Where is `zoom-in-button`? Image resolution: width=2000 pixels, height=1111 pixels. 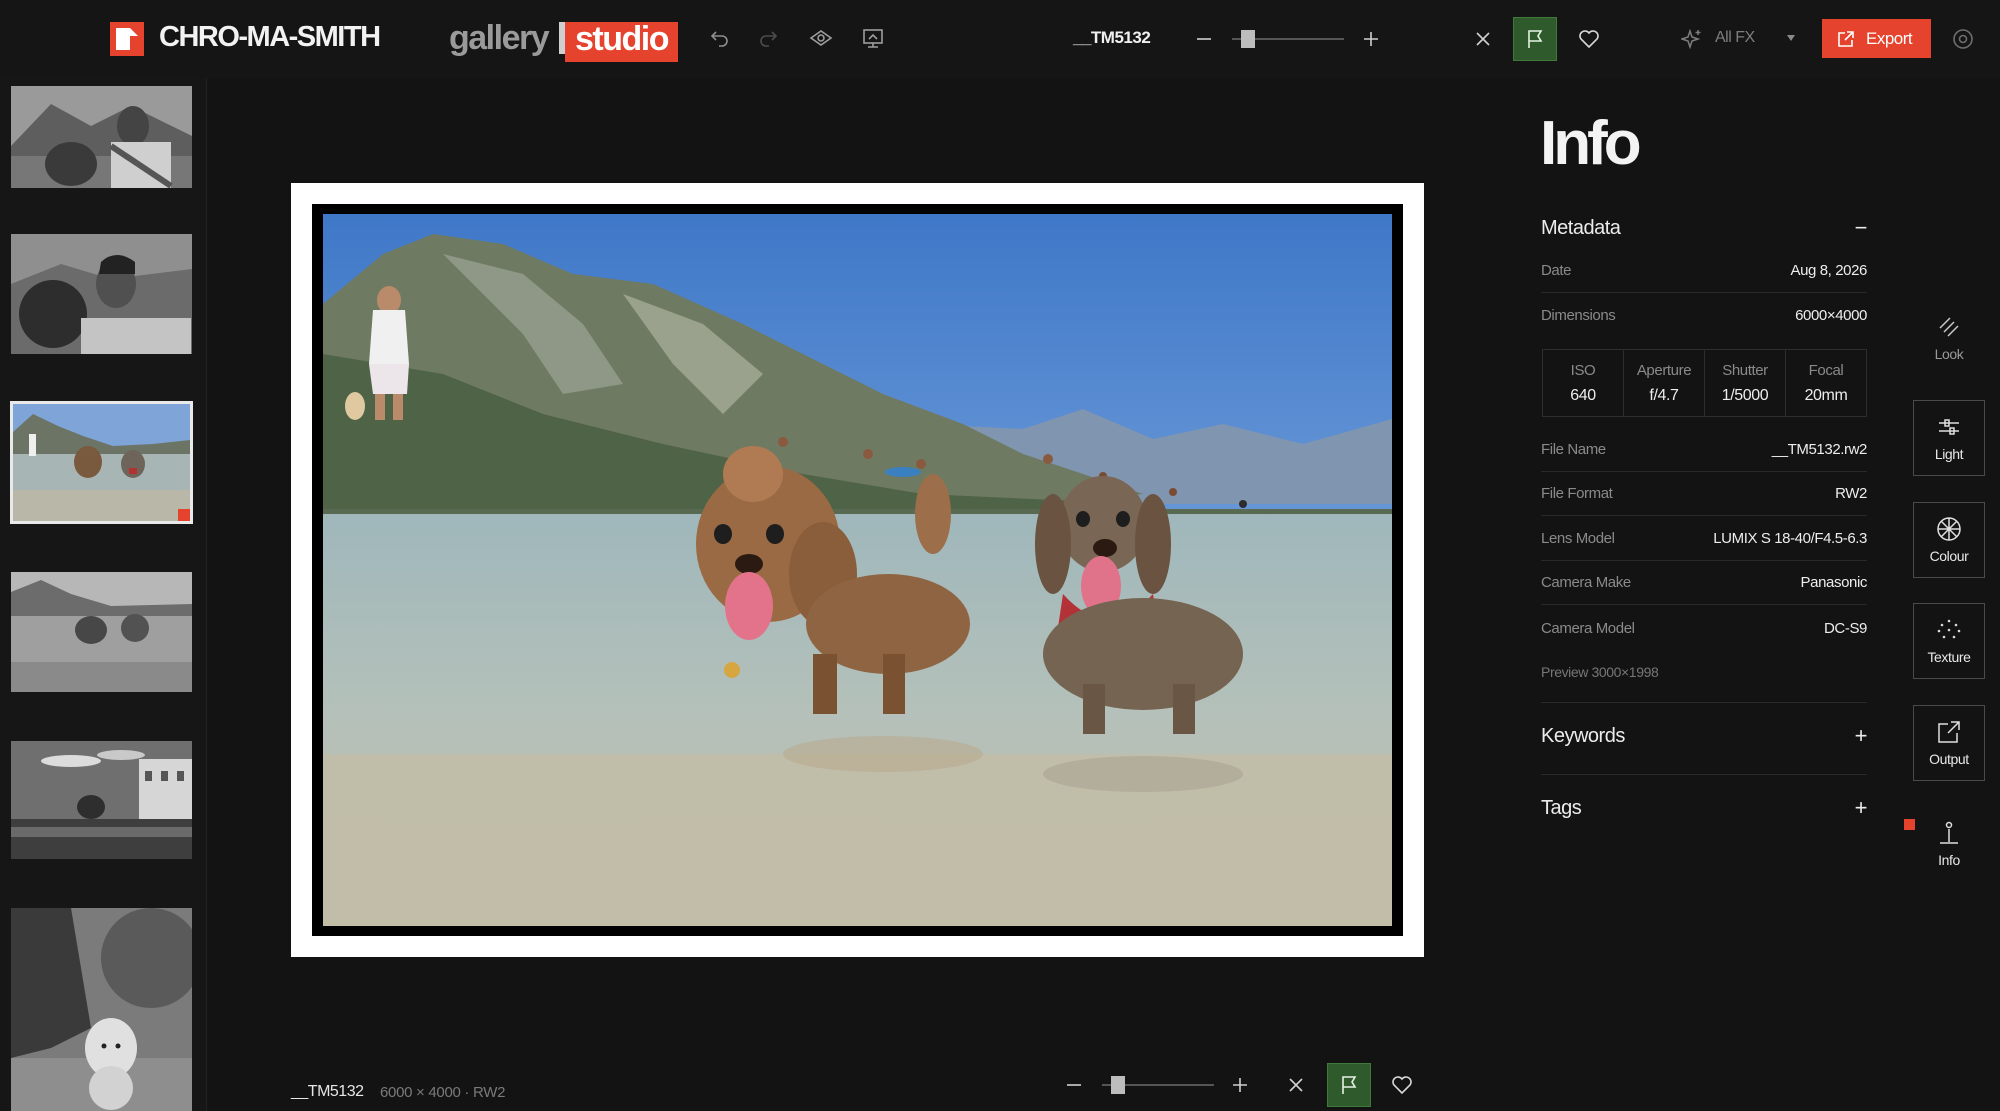
zoom-in-button is located at coordinates (1371, 39).